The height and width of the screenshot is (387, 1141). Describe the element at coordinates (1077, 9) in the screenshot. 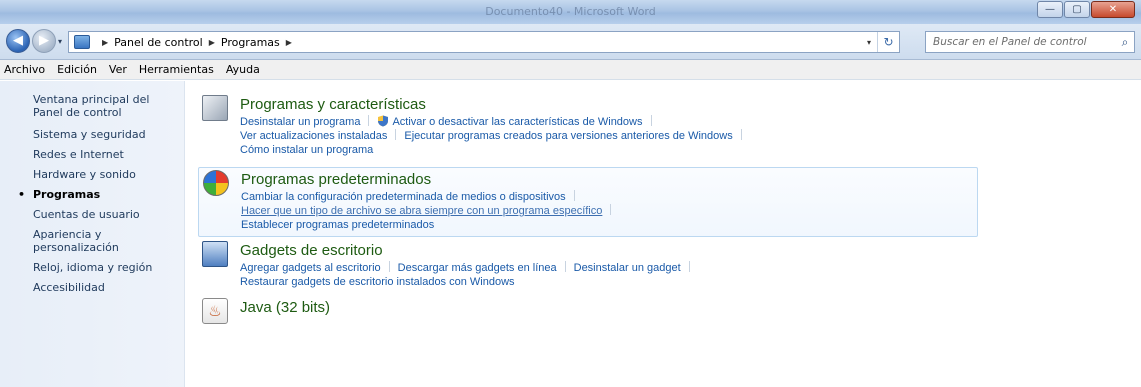

I see `maximize-button: ▢` at that location.